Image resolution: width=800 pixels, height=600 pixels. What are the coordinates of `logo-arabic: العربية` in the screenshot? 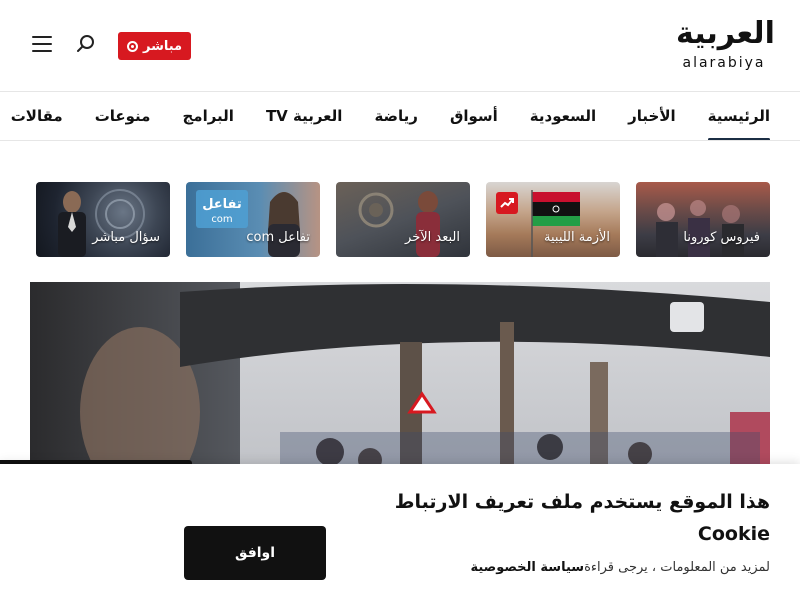 It's located at (726, 33).